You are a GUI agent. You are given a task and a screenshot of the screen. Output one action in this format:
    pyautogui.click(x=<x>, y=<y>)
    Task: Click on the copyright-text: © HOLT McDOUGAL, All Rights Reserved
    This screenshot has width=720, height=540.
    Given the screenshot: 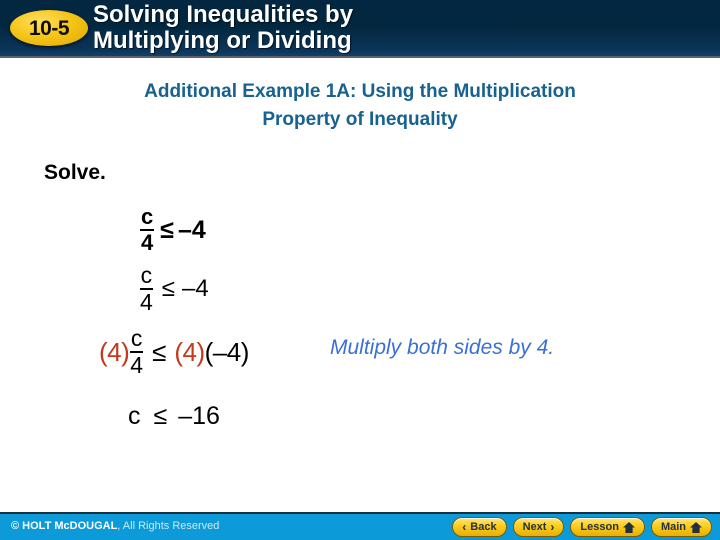 What is the action you would take?
    pyautogui.click(x=115, y=526)
    